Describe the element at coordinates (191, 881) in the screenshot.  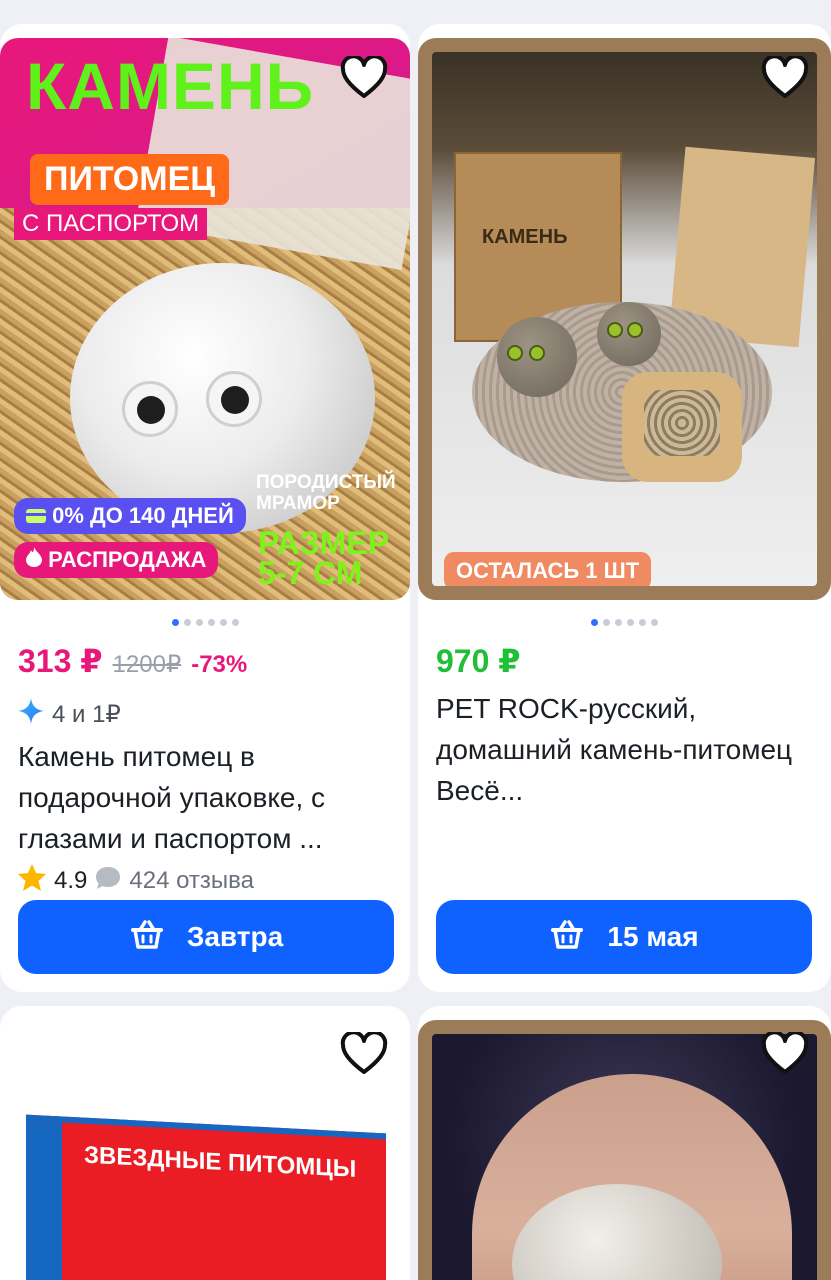
I see `reviews-count: 424 отзыва` at that location.